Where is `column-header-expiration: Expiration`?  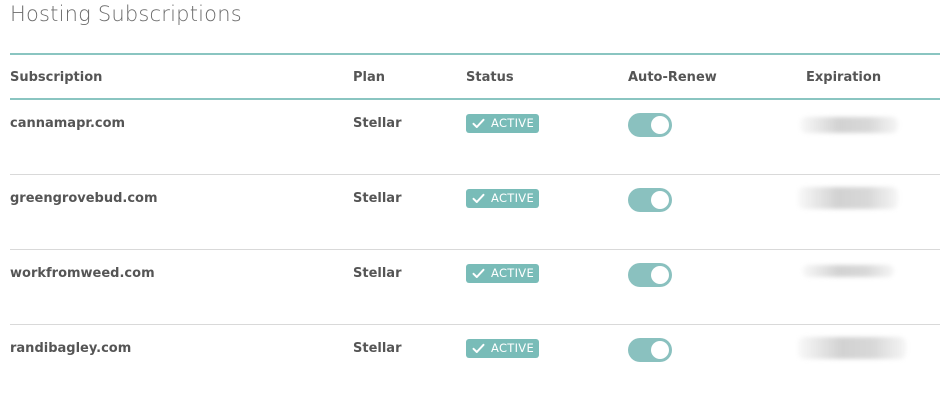
column-header-expiration: Expiration is located at coordinates (843, 77).